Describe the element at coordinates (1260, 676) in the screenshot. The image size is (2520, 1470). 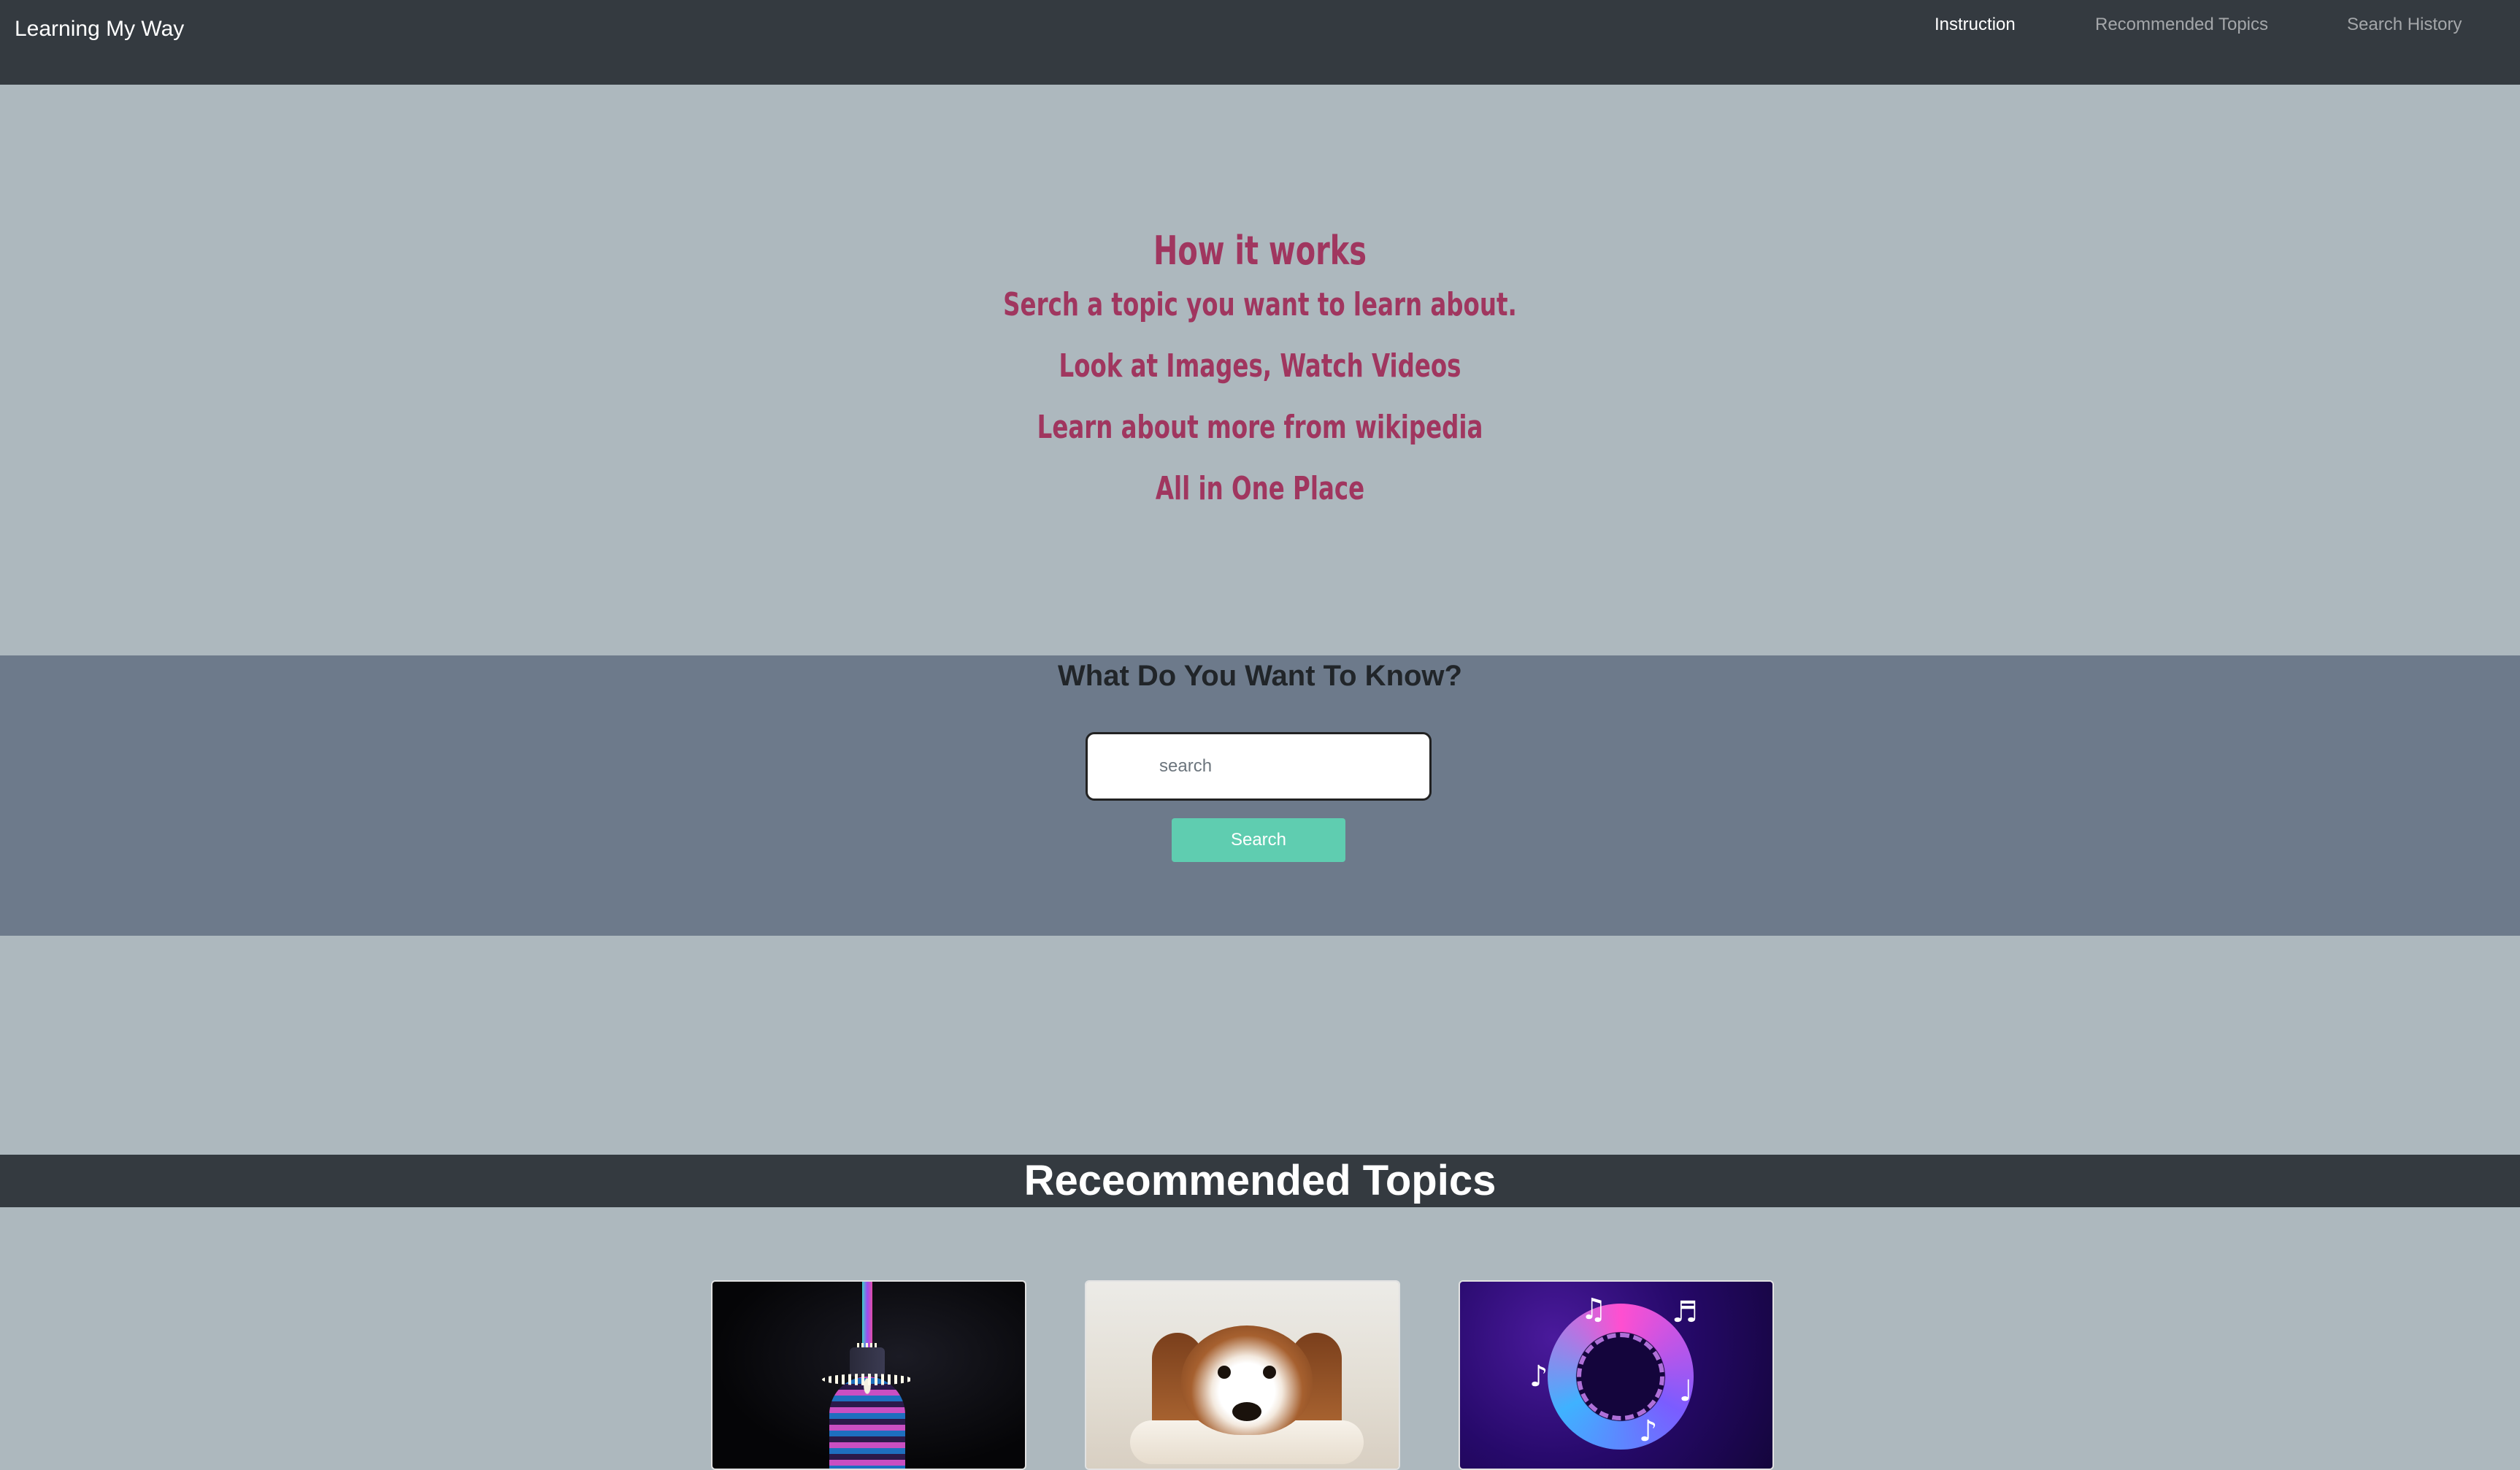
I see `search-heading: What Do You Want To Know?` at that location.